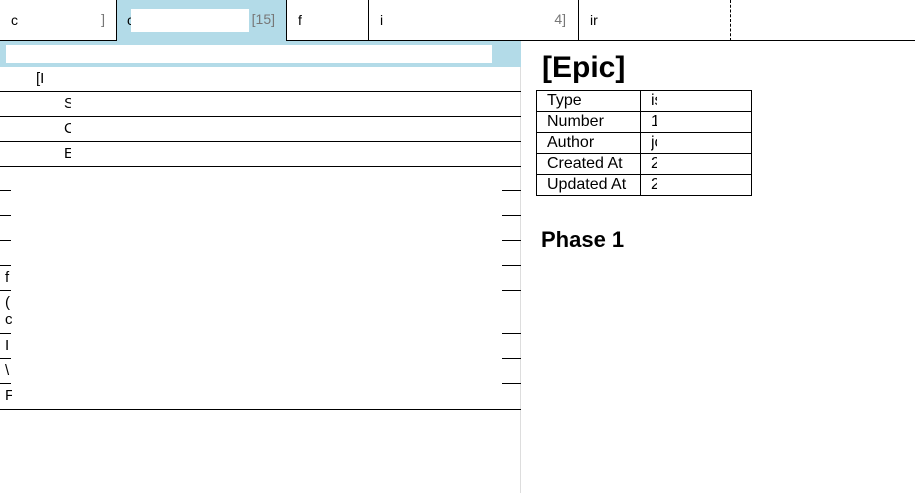 The height and width of the screenshot is (493, 915). What do you see at coordinates (260, 104) in the screenshot?
I see `list-item: S` at bounding box center [260, 104].